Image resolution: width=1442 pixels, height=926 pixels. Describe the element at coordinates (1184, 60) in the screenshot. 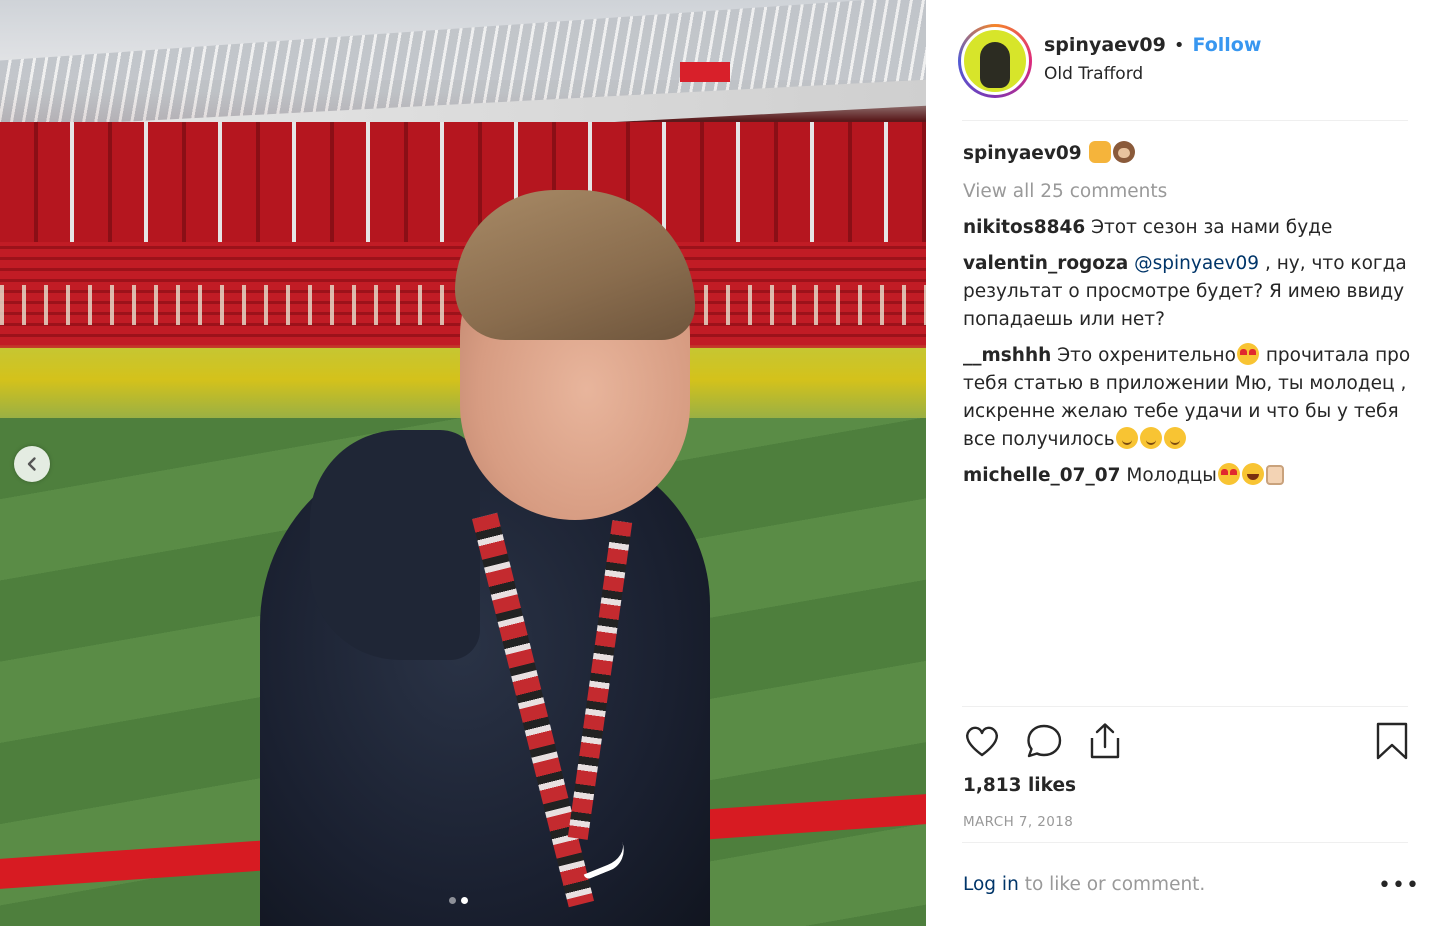

I see `post-header: spinyaev09 • Follow Old Trafford` at that location.